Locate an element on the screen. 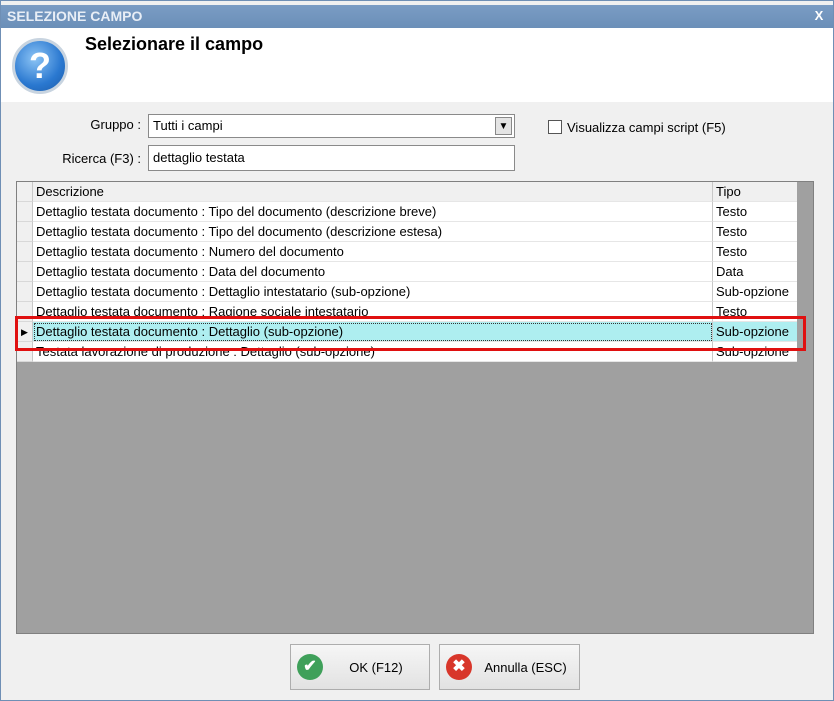  column-header-tipo: Tipo is located at coordinates (755, 192).